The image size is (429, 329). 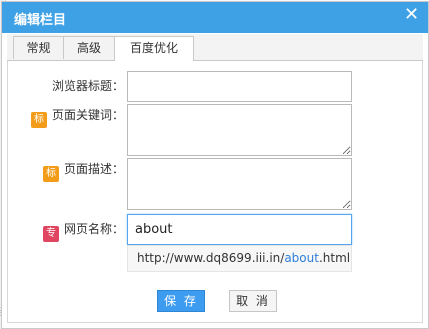 What do you see at coordinates (211, 258) in the screenshot?
I see `url-prefix: http://www.dq8699.iii.in/` at bounding box center [211, 258].